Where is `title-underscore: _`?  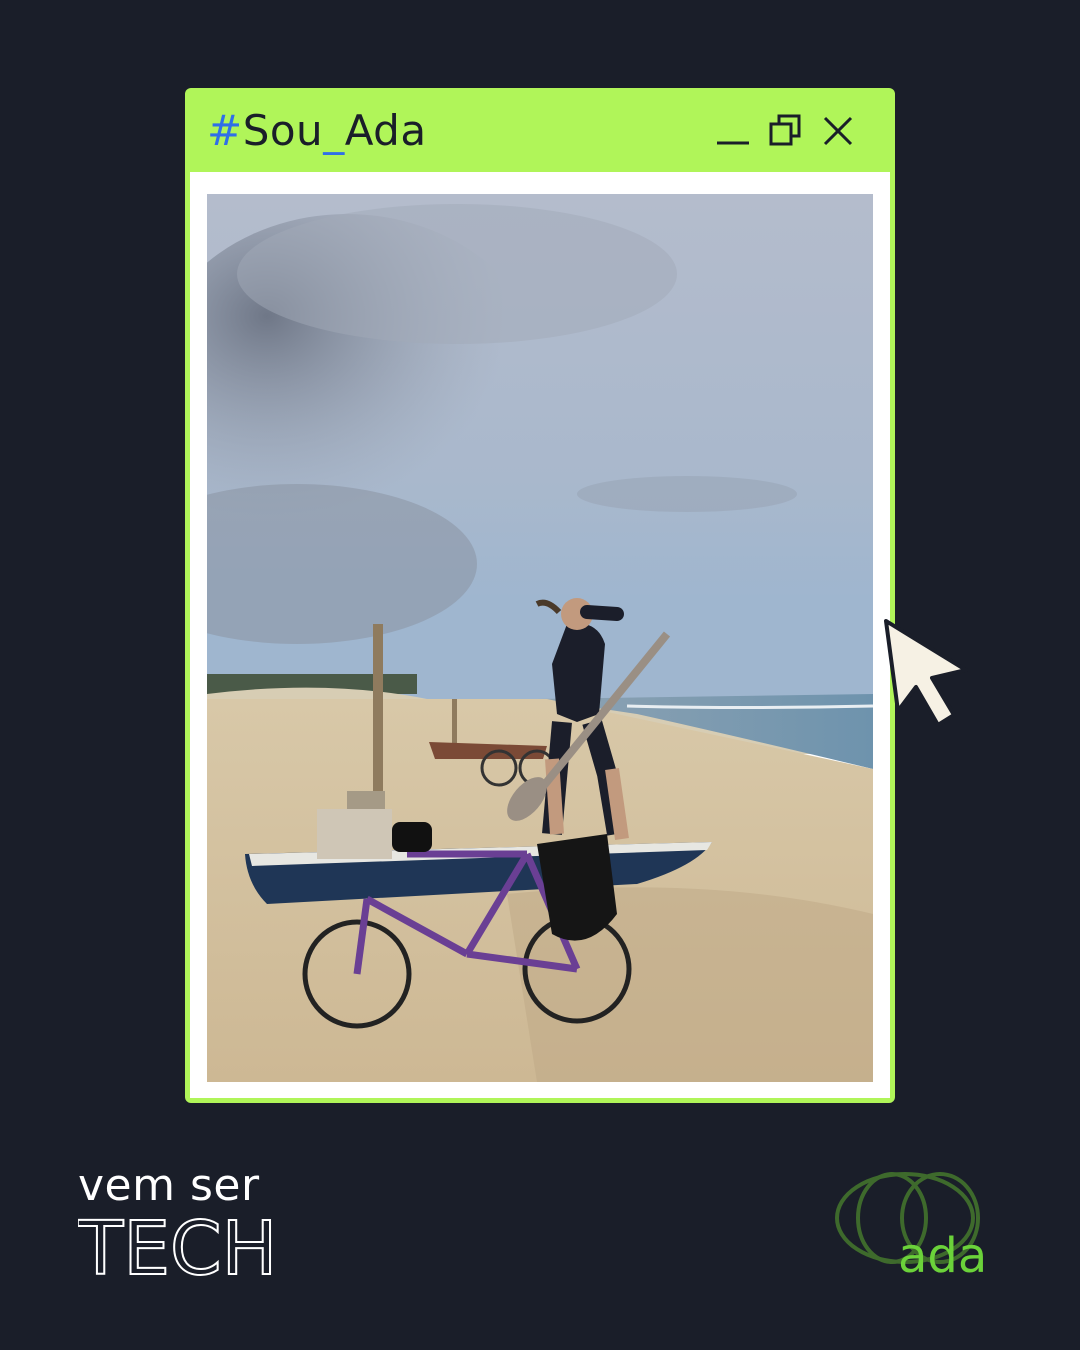
title-underscore: _ is located at coordinates (334, 130).